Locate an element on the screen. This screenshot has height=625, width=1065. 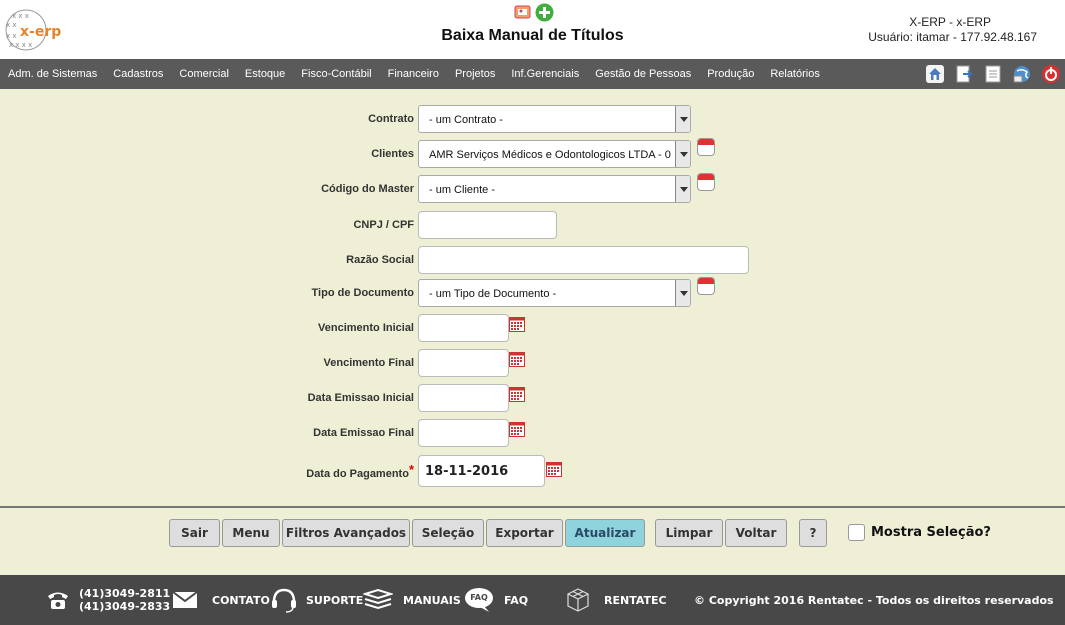
vencimento-inicial-input is located at coordinates (463, 328).